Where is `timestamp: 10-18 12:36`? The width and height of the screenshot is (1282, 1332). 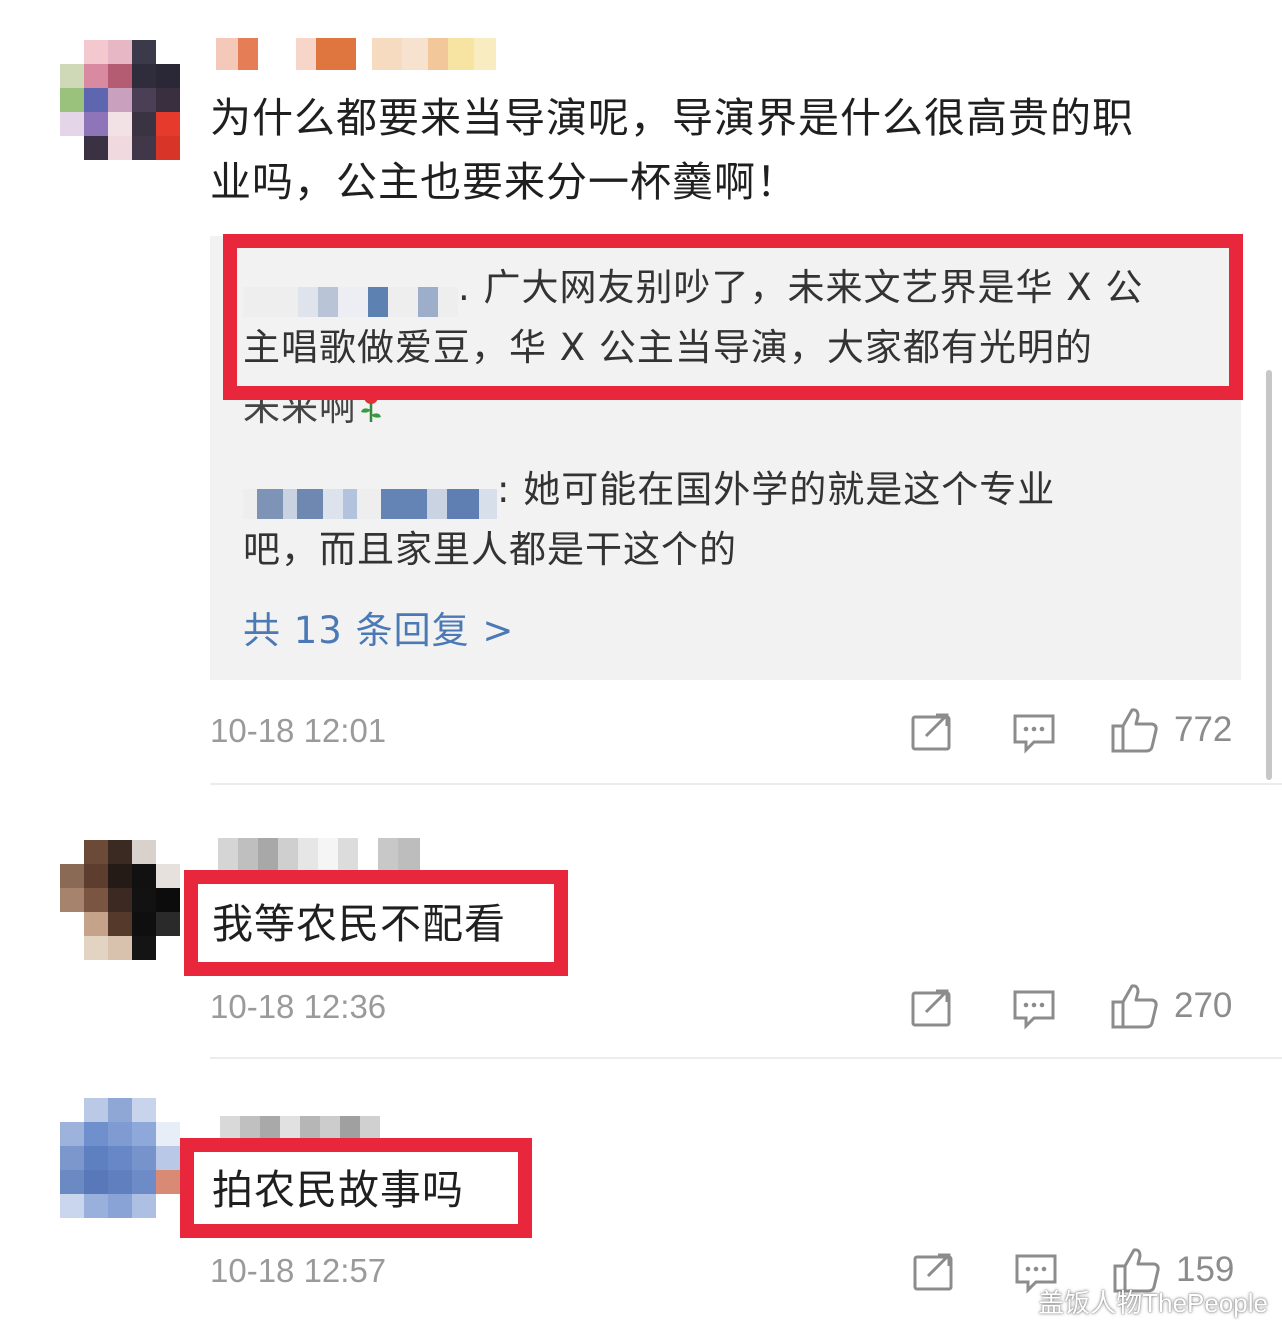
timestamp: 10-18 12:36 is located at coordinates (298, 1006).